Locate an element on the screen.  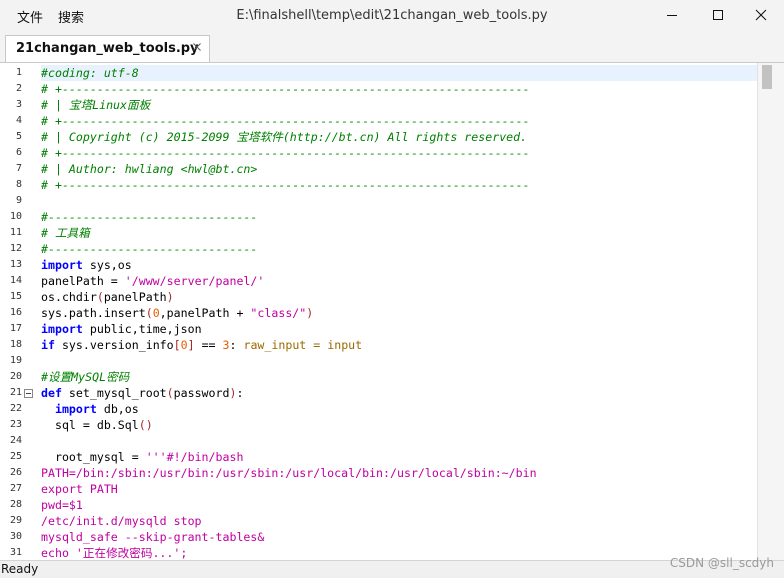
code-token: == is located at coordinates (208, 345).